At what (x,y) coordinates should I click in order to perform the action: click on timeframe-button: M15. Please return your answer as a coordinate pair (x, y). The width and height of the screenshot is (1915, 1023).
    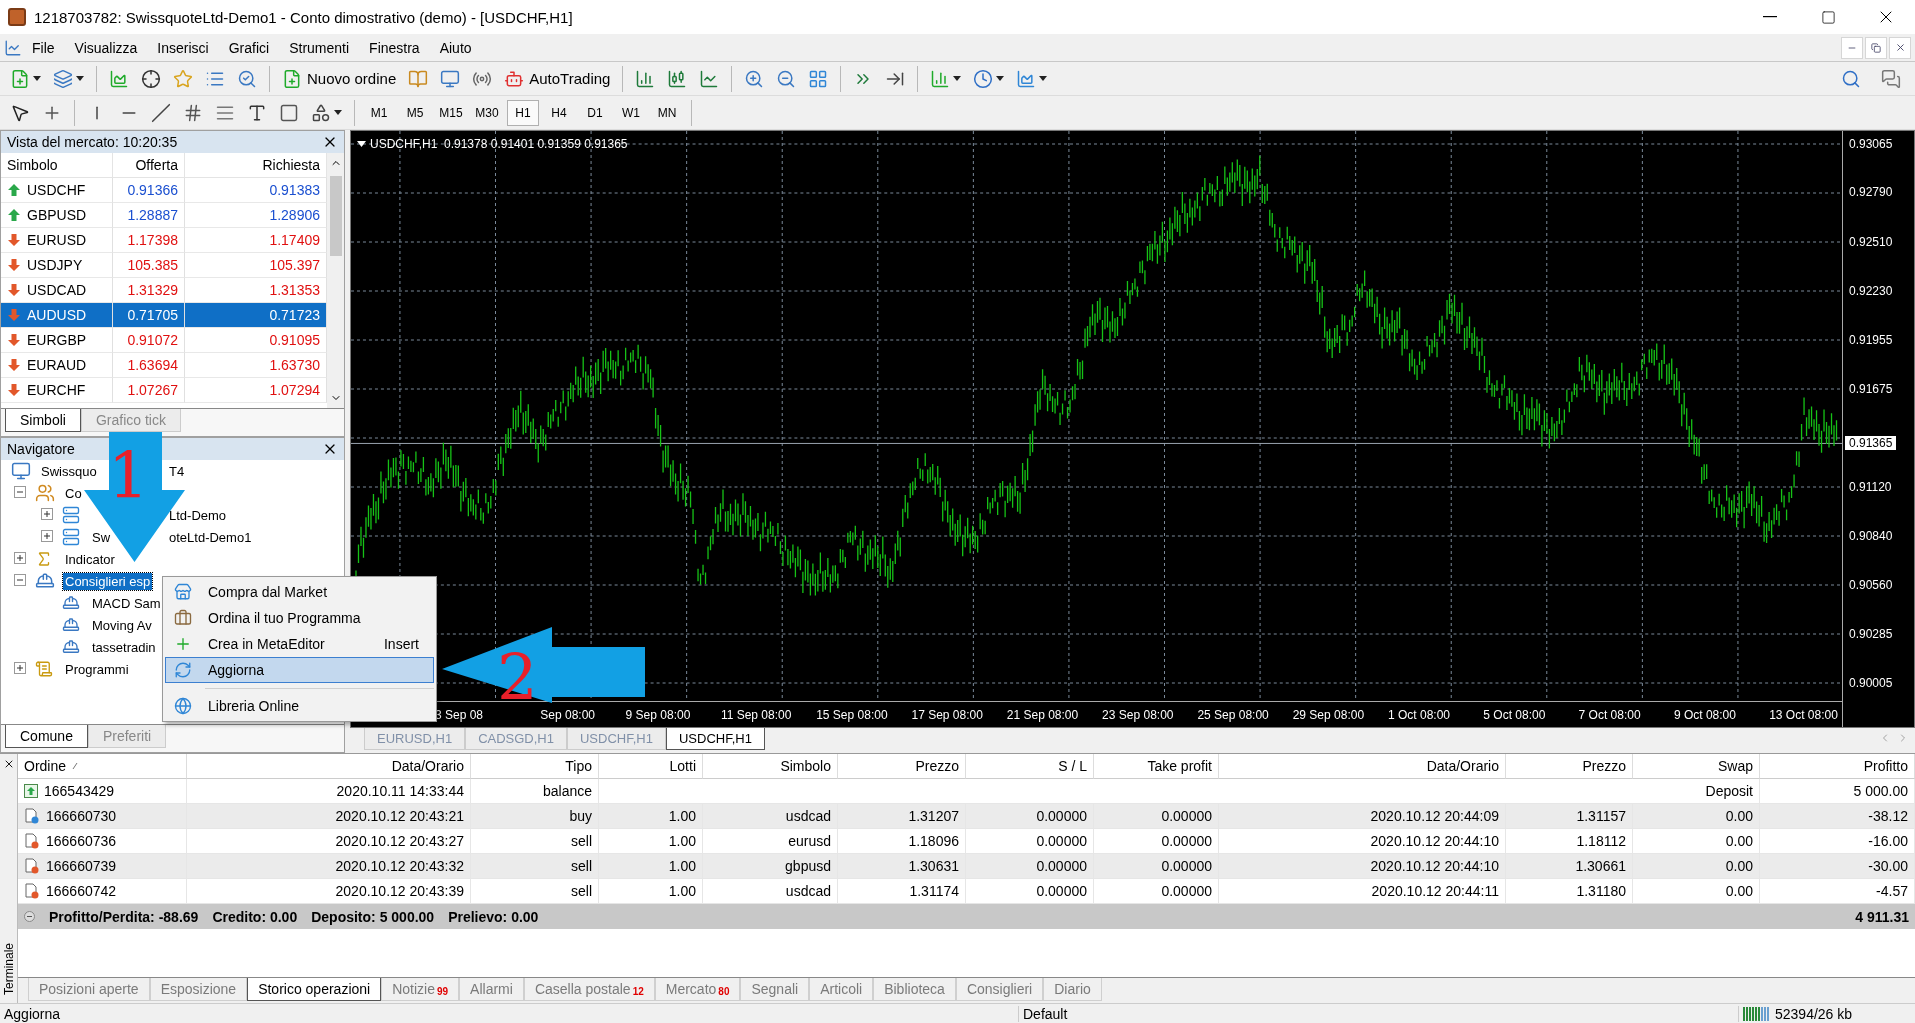
    Looking at the image, I should click on (451, 112).